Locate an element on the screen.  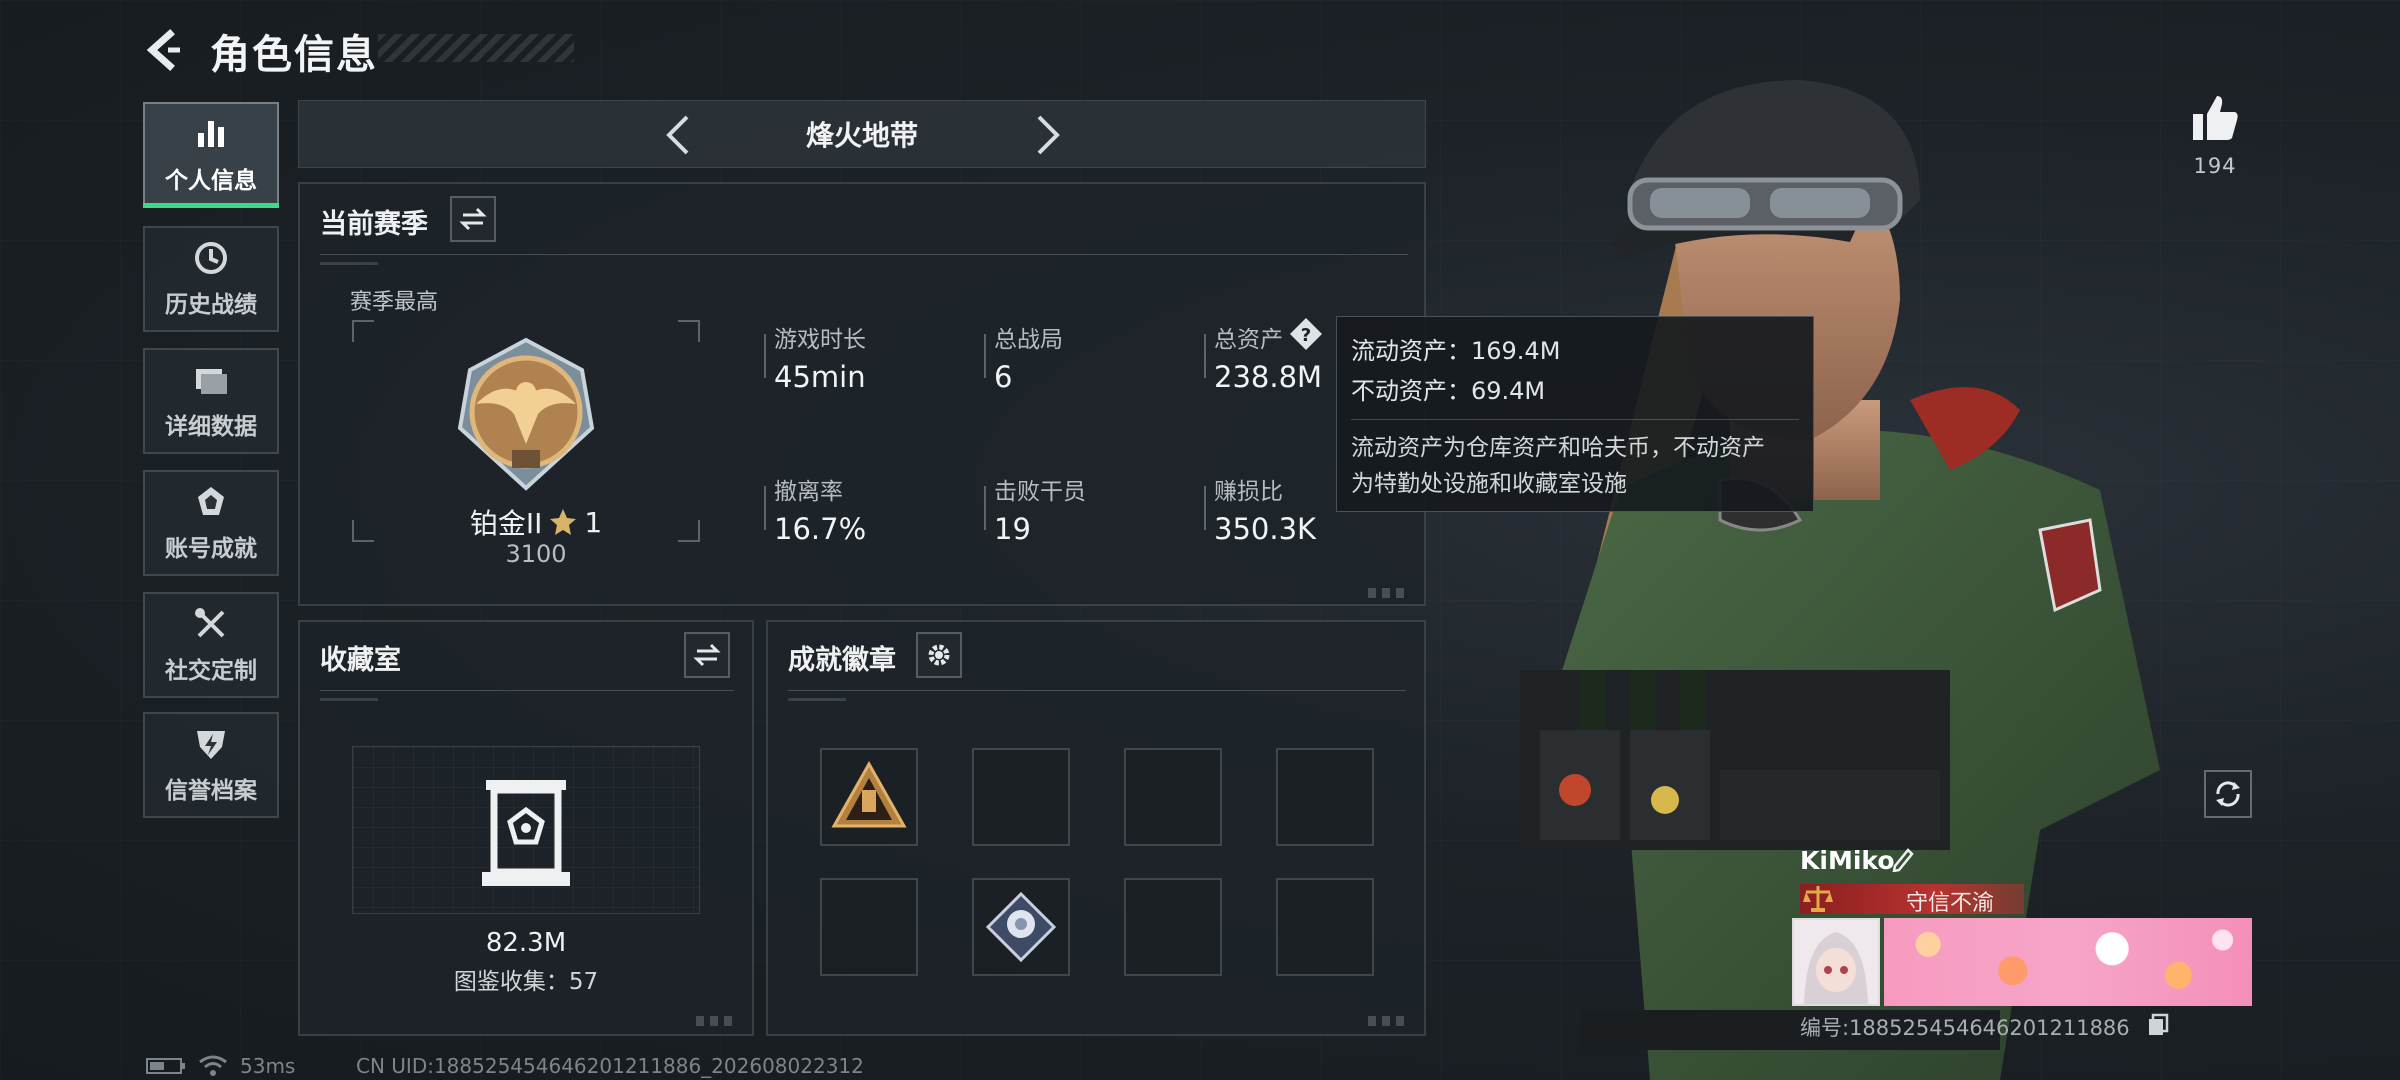
sidebar-item-match-history: 历史战绩 is located at coordinates (211, 279).